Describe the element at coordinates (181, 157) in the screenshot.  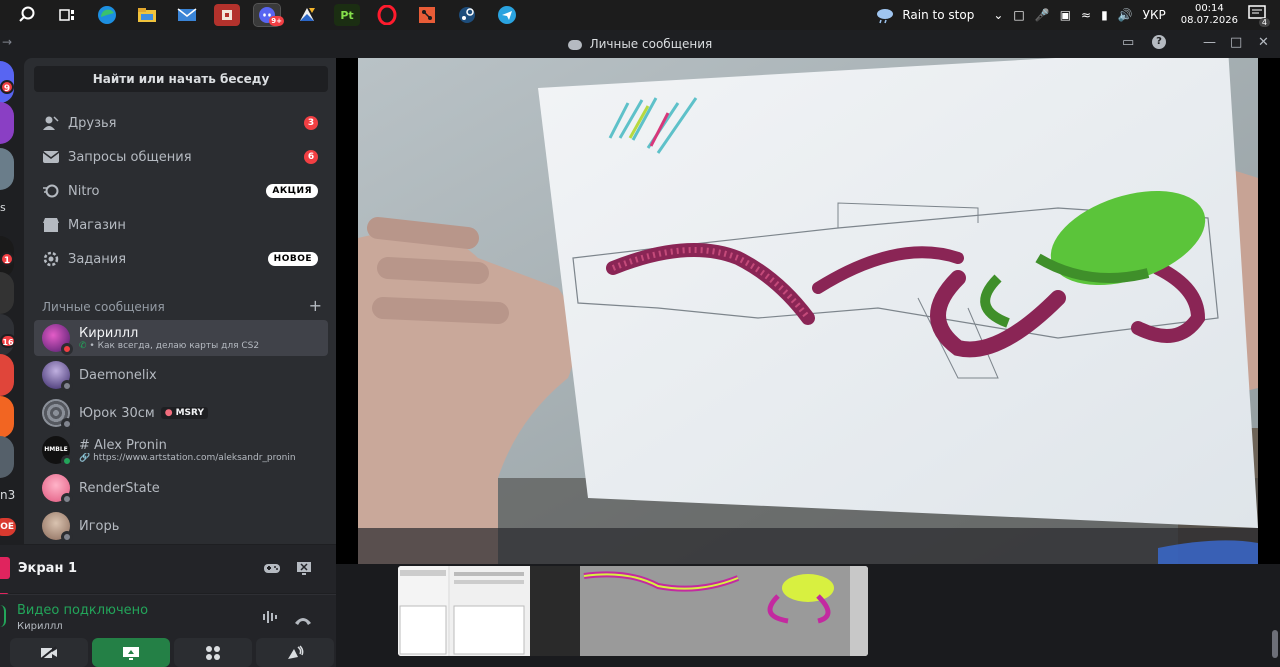
I see `nav-message-requests: Запросы общения 6` at that location.